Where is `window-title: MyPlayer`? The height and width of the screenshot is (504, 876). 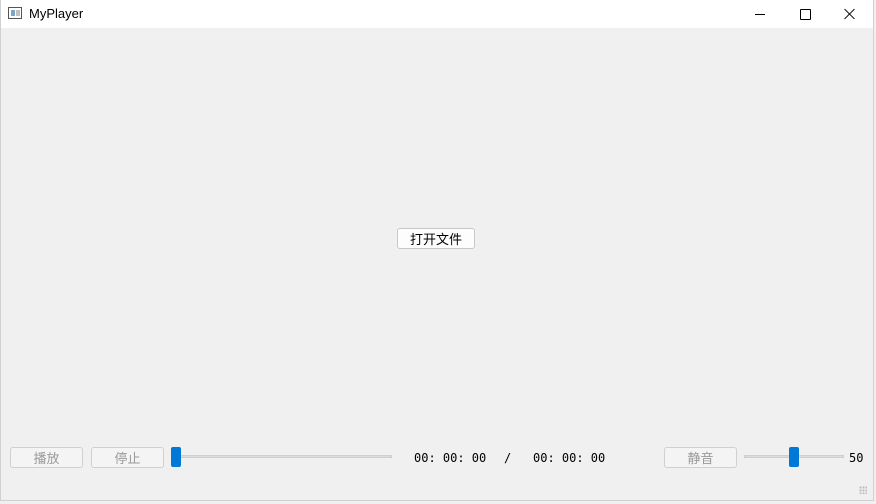 window-title: MyPlayer is located at coordinates (56, 13).